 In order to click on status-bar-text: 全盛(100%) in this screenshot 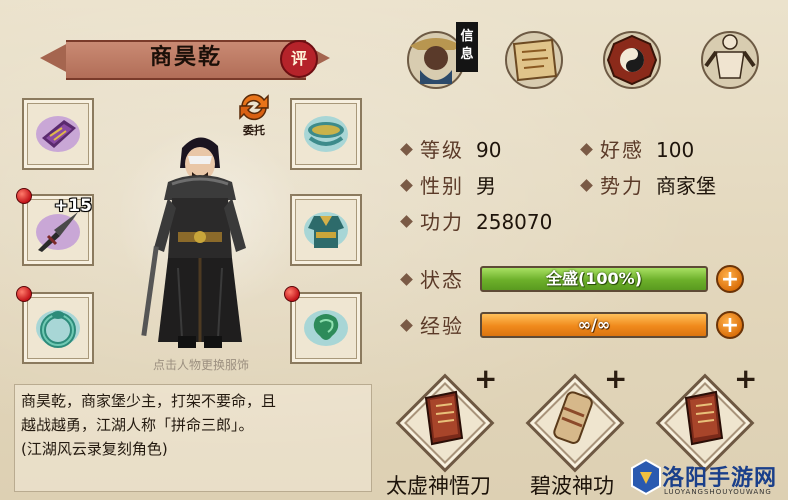, I will do `click(594, 278)`.